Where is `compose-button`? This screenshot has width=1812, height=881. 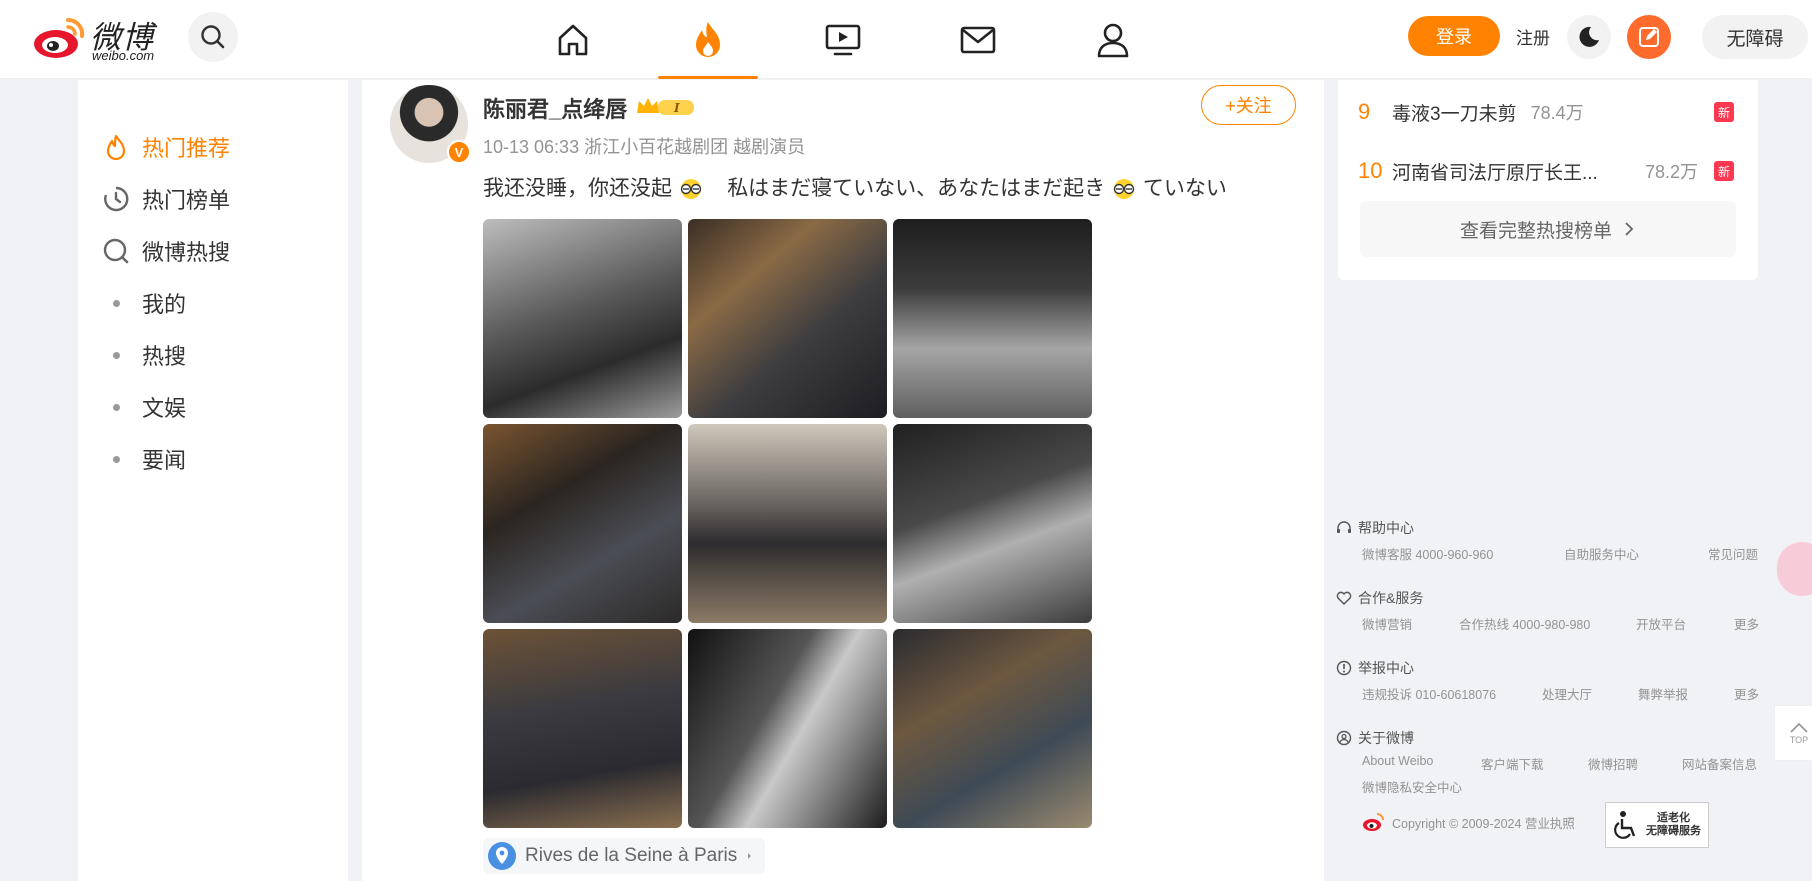
compose-button is located at coordinates (1649, 37).